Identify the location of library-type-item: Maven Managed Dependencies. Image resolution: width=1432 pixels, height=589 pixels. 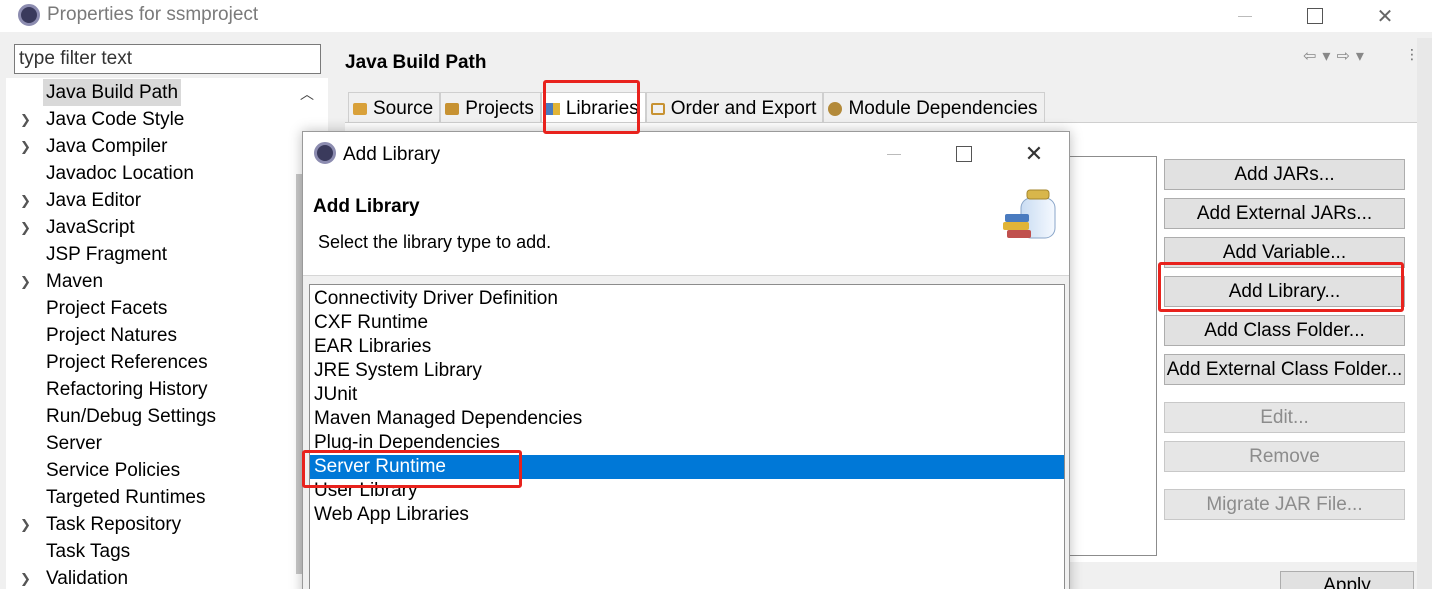
(687, 419).